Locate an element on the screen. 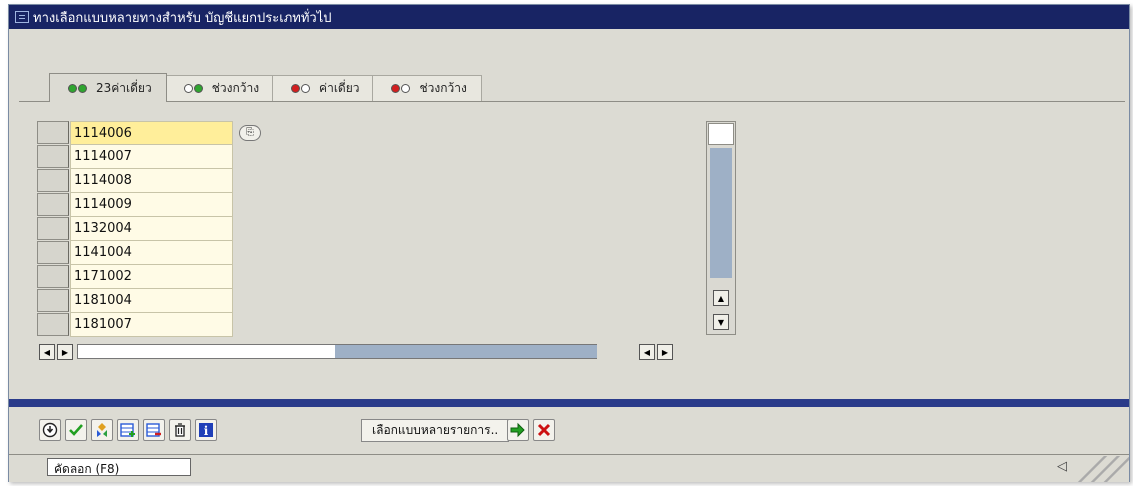 The width and height of the screenshot is (1133, 486). check-icon is located at coordinates (76, 430).